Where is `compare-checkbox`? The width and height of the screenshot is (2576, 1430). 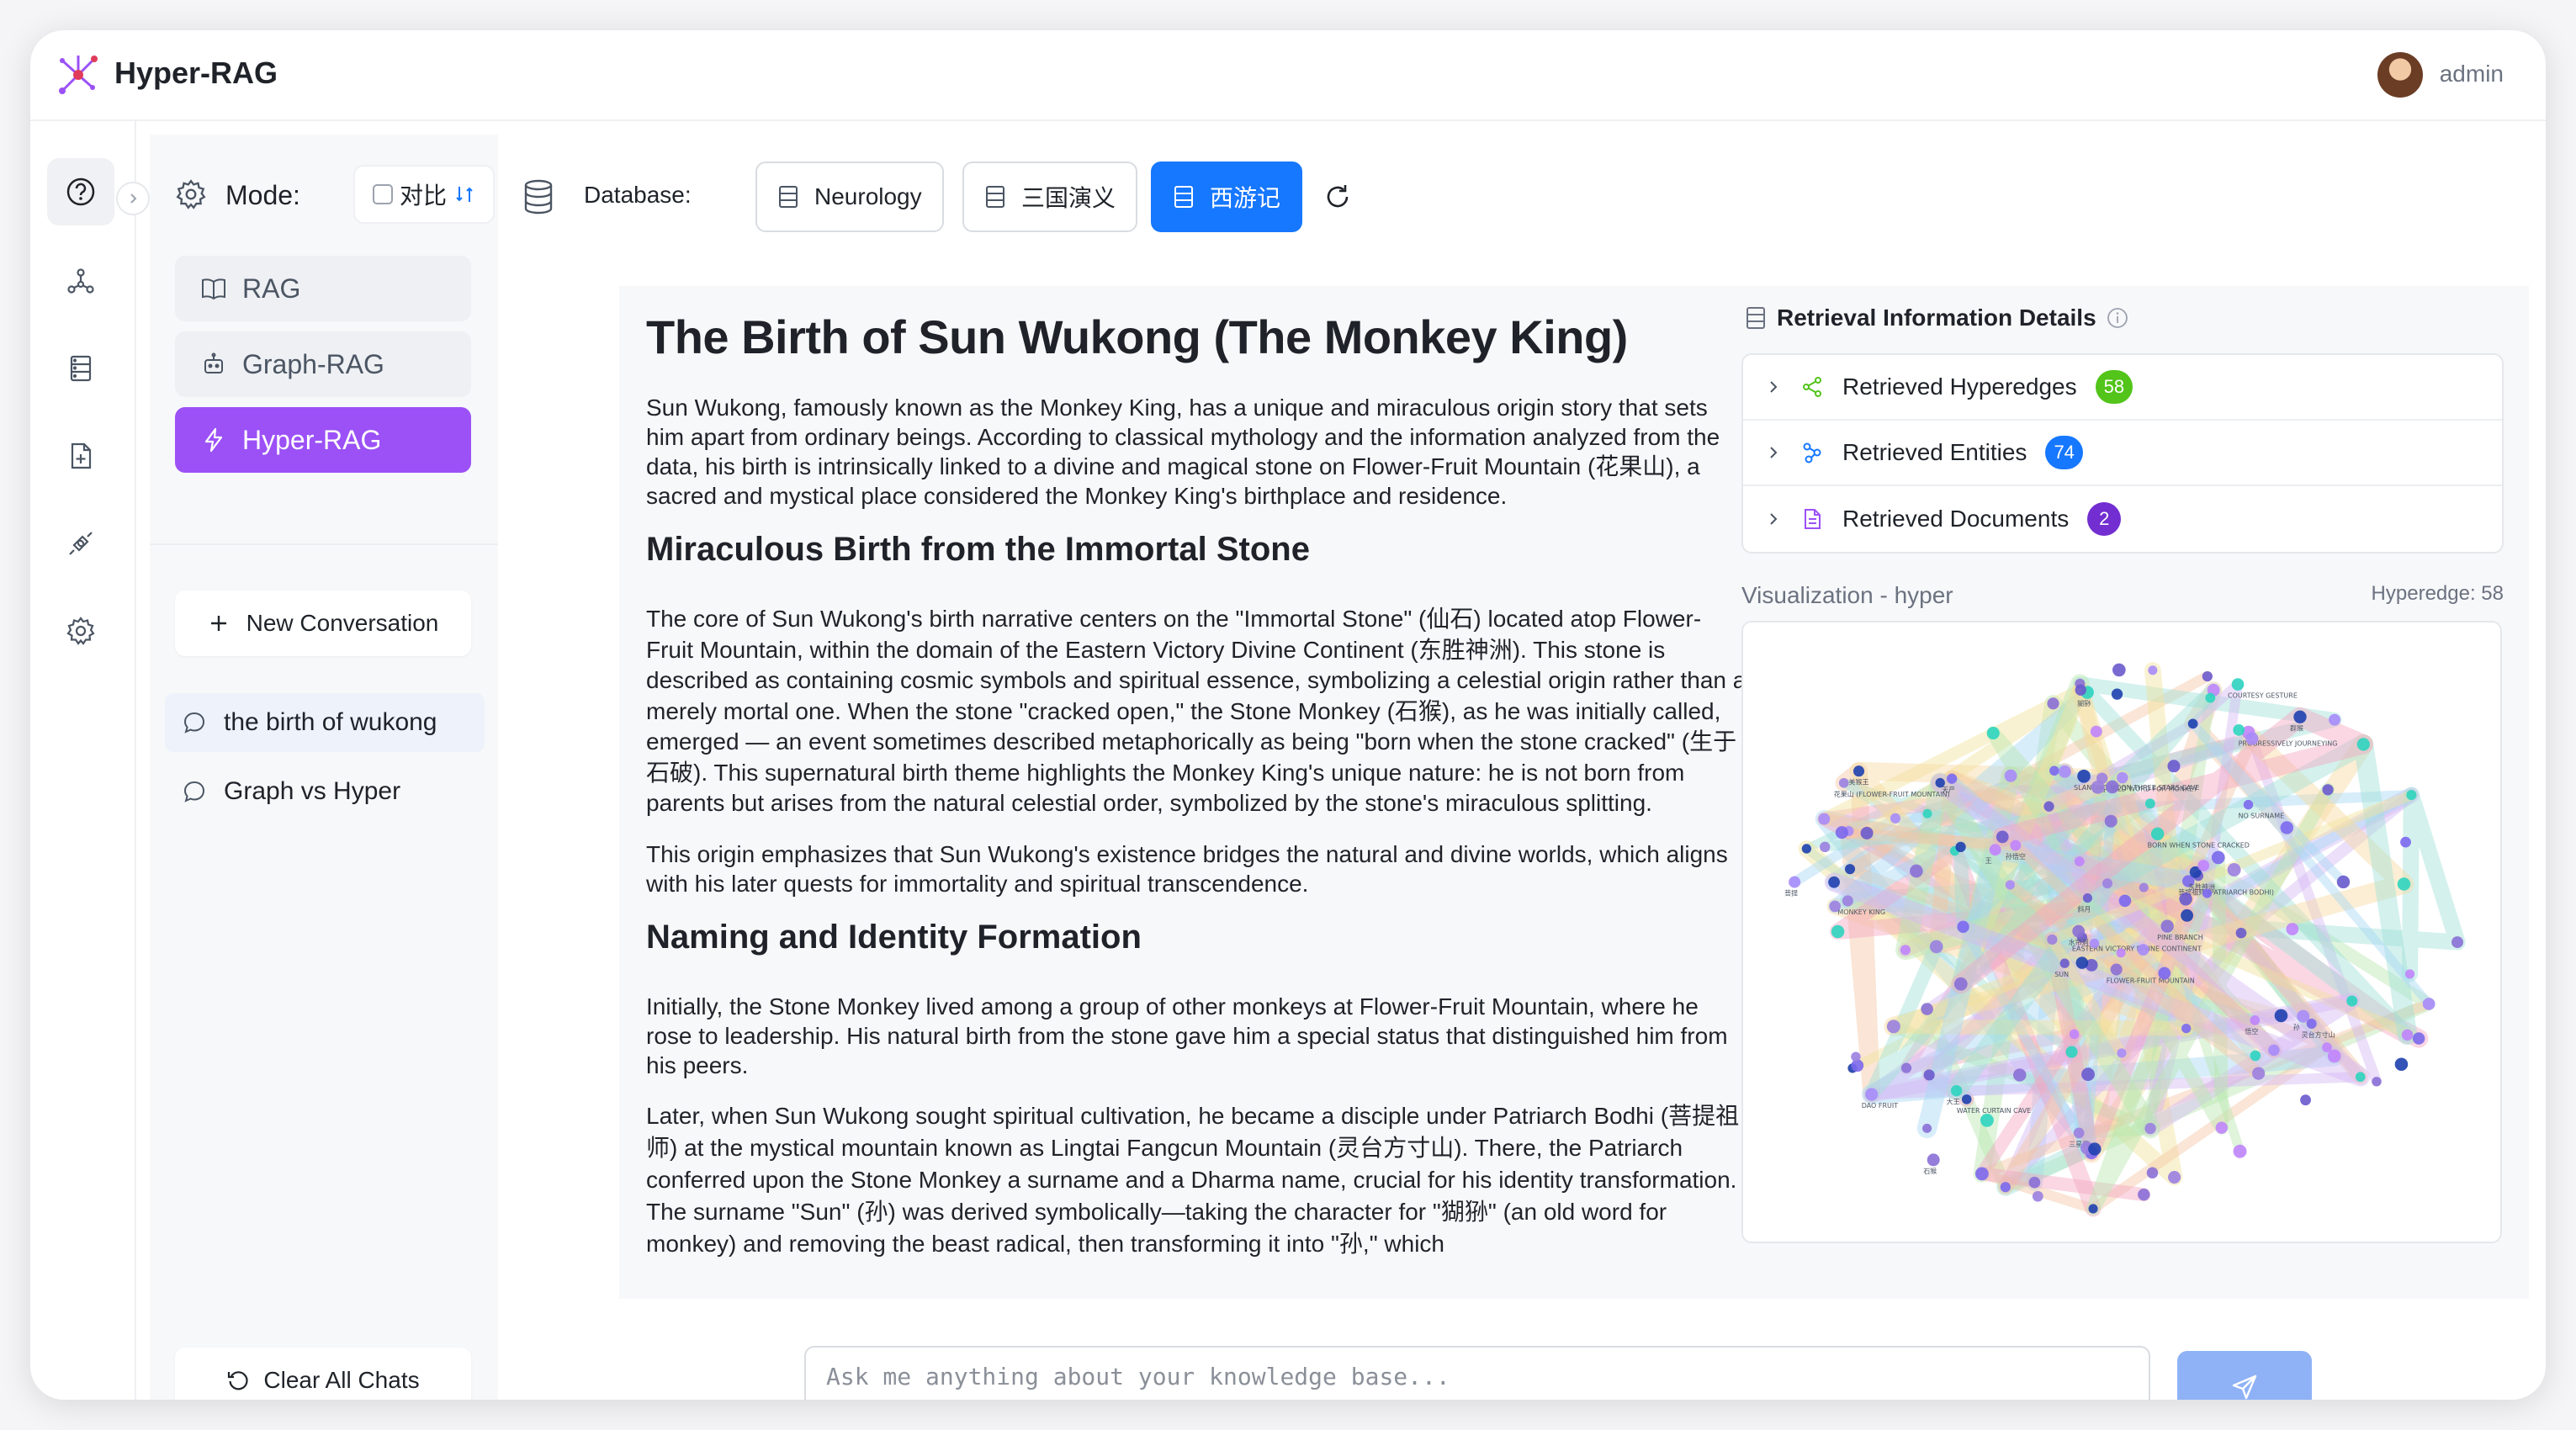
compare-checkbox is located at coordinates (382, 194).